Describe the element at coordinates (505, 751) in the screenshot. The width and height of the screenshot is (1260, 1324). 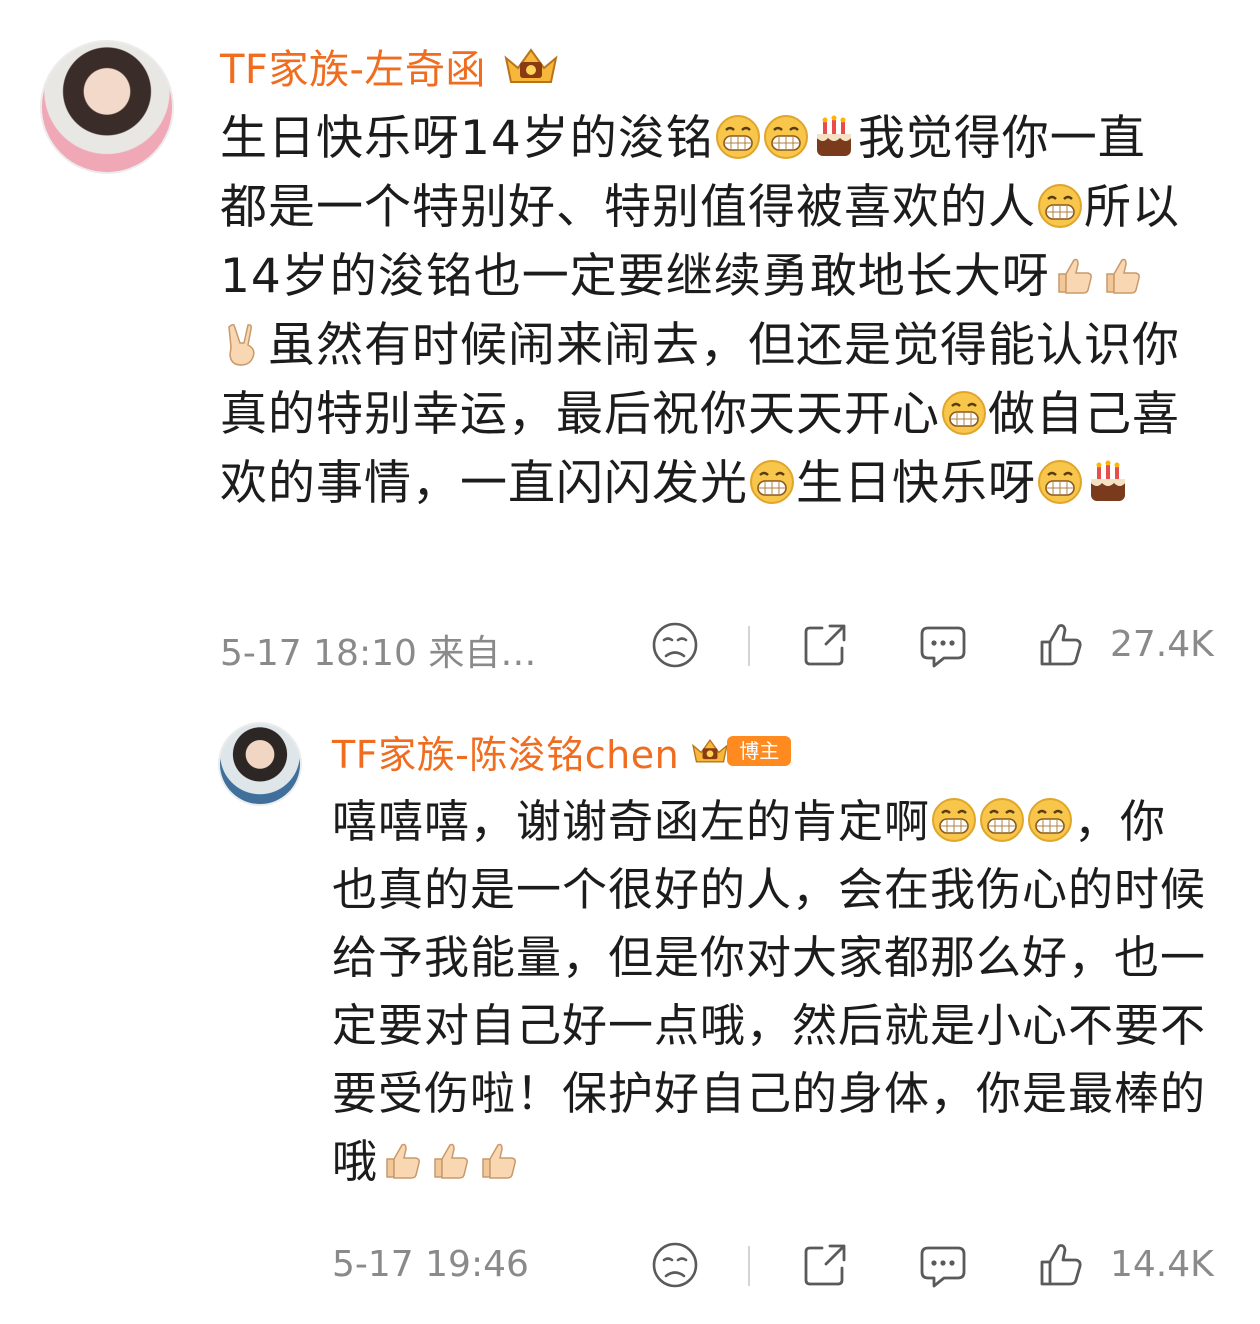
I see `author-name: TF家族-陈浚铭chen` at that location.